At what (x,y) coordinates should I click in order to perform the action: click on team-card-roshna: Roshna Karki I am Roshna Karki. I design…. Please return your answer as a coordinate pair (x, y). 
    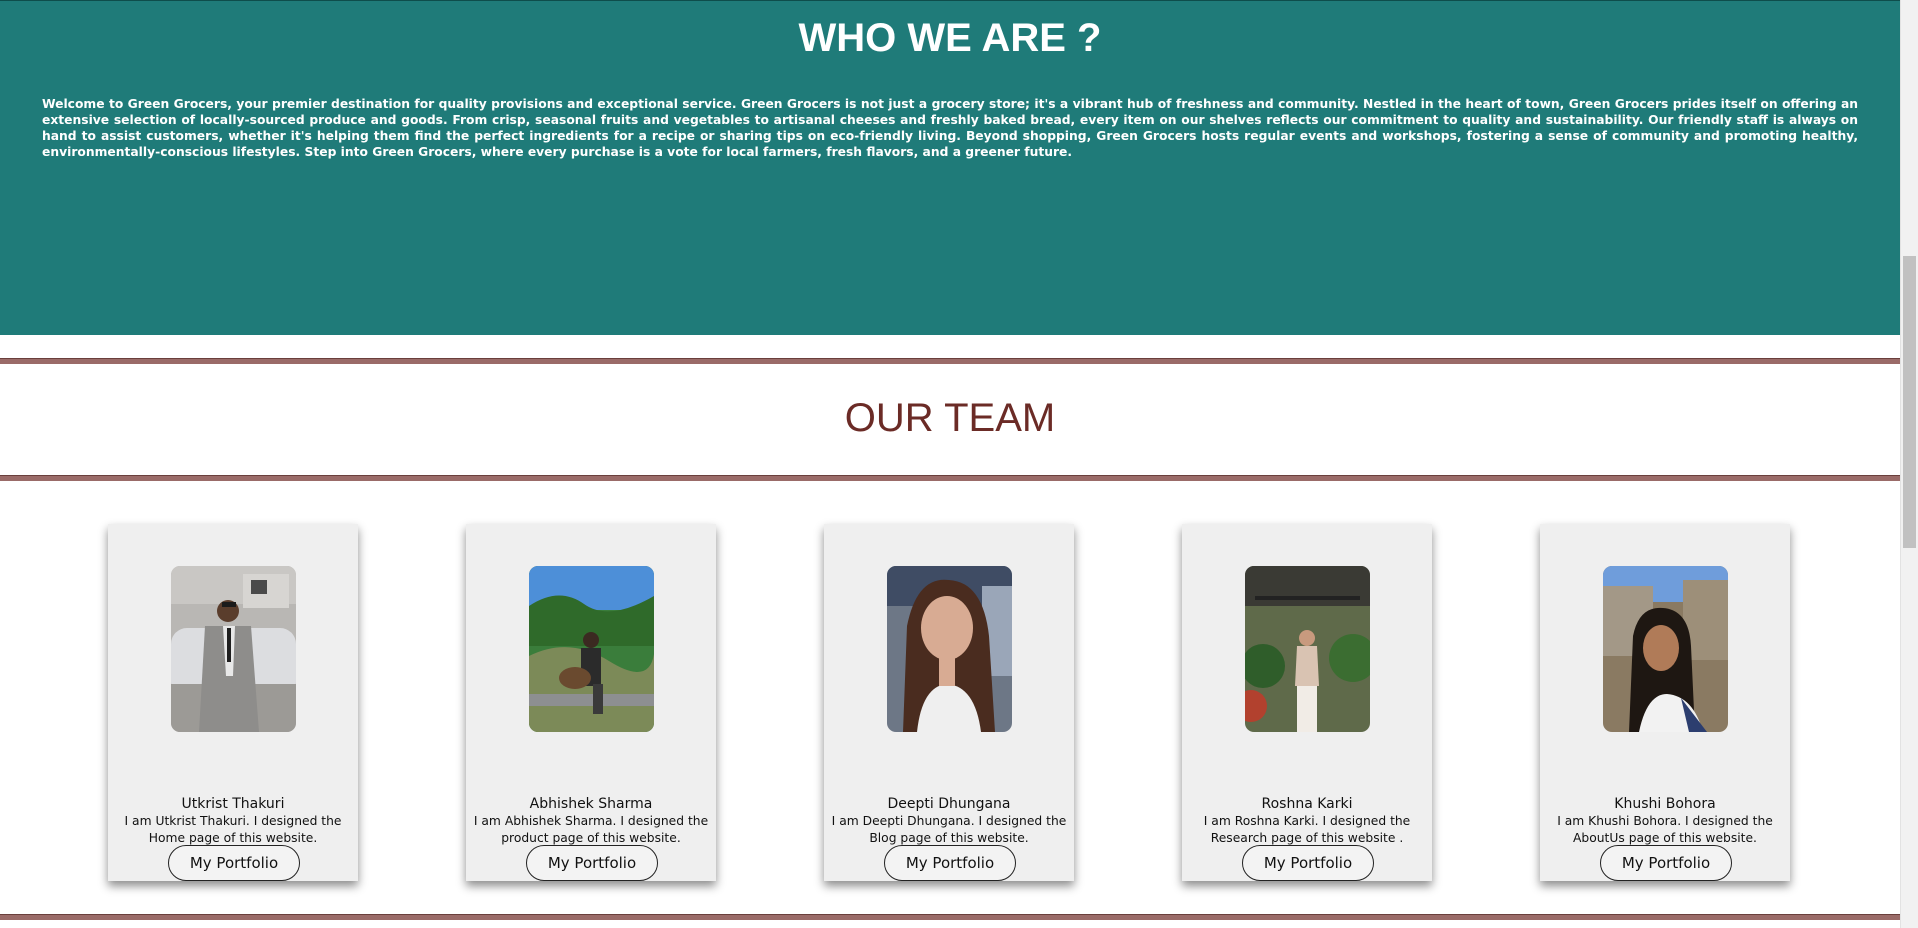
    Looking at the image, I should click on (1307, 702).